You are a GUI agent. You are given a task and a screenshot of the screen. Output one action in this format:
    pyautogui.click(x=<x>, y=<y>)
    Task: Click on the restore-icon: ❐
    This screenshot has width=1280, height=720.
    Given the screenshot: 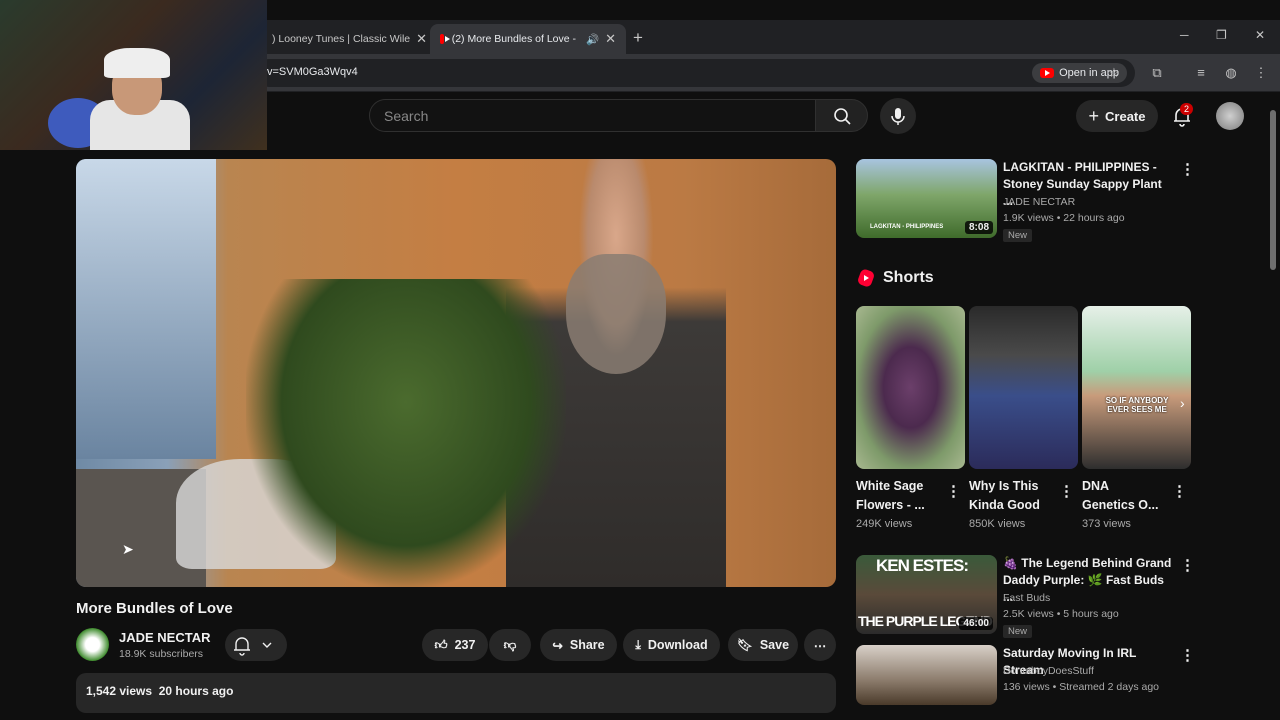 What is the action you would take?
    pyautogui.click(x=1221, y=35)
    